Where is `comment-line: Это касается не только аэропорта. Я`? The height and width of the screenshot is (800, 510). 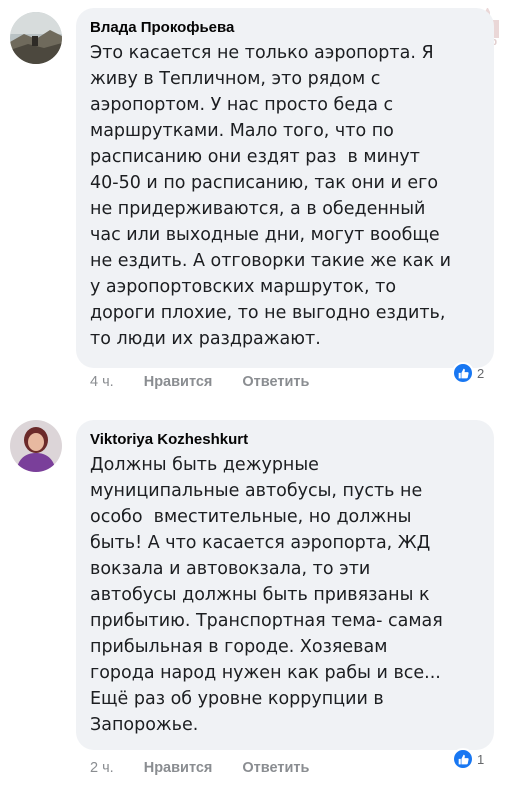 comment-line: Это касается не только аэропорта. Я is located at coordinates (262, 53).